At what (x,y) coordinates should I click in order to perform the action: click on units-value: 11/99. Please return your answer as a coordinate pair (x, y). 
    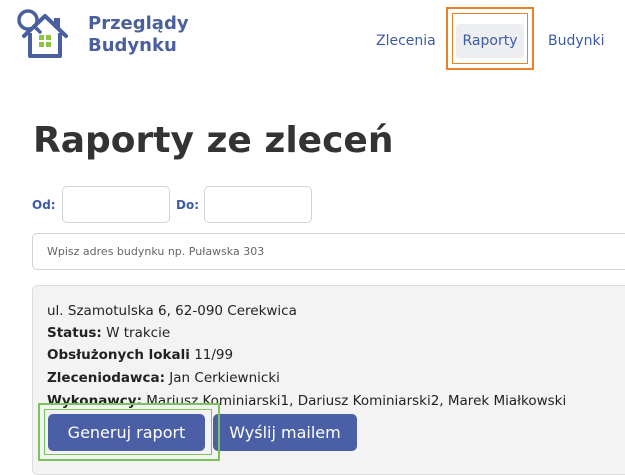
    Looking at the image, I should click on (211, 355).